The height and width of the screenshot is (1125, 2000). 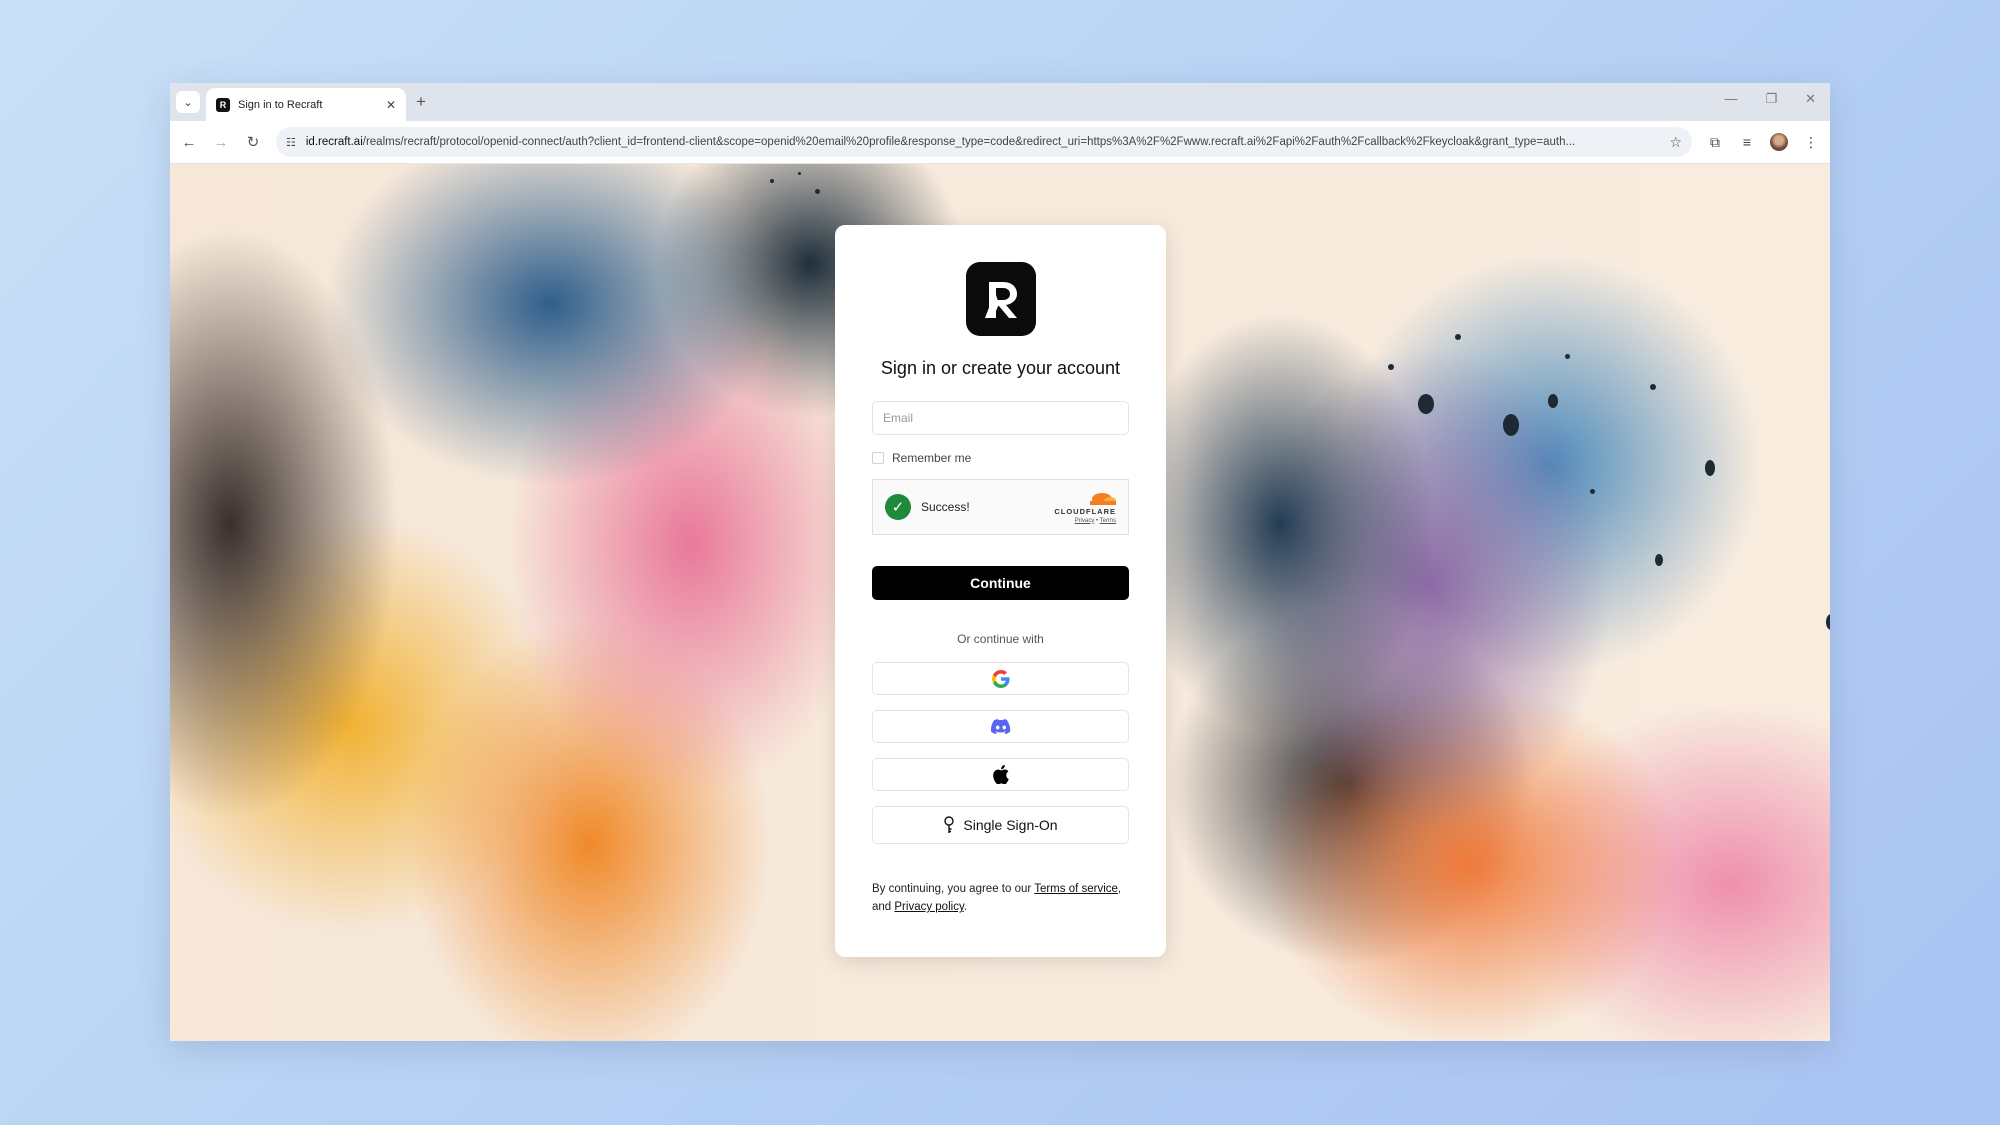 What do you see at coordinates (878, 458) in the screenshot?
I see `remember-me-checkbox` at bounding box center [878, 458].